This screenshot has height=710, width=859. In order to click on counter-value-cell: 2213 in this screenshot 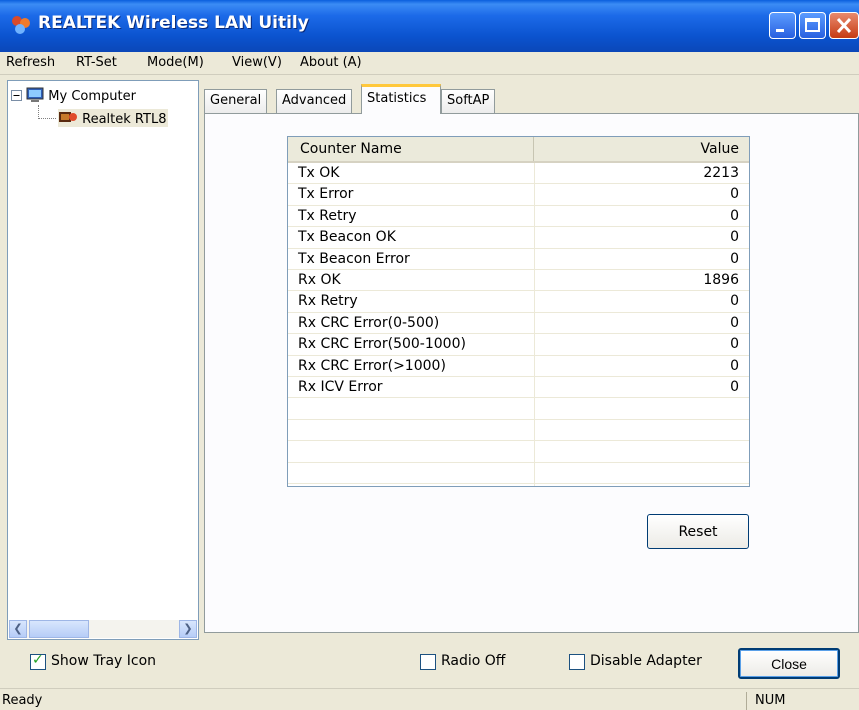, I will do `click(721, 173)`.